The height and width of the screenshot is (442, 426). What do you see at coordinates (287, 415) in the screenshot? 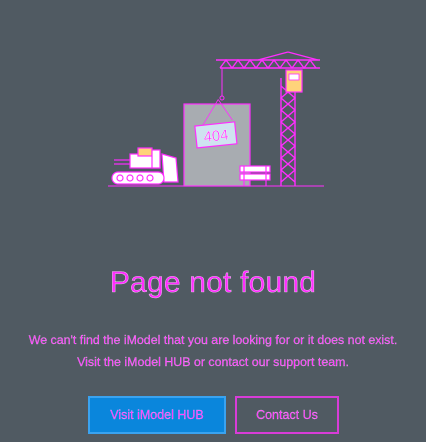
I see `contact-us-button: Contact Us` at bounding box center [287, 415].